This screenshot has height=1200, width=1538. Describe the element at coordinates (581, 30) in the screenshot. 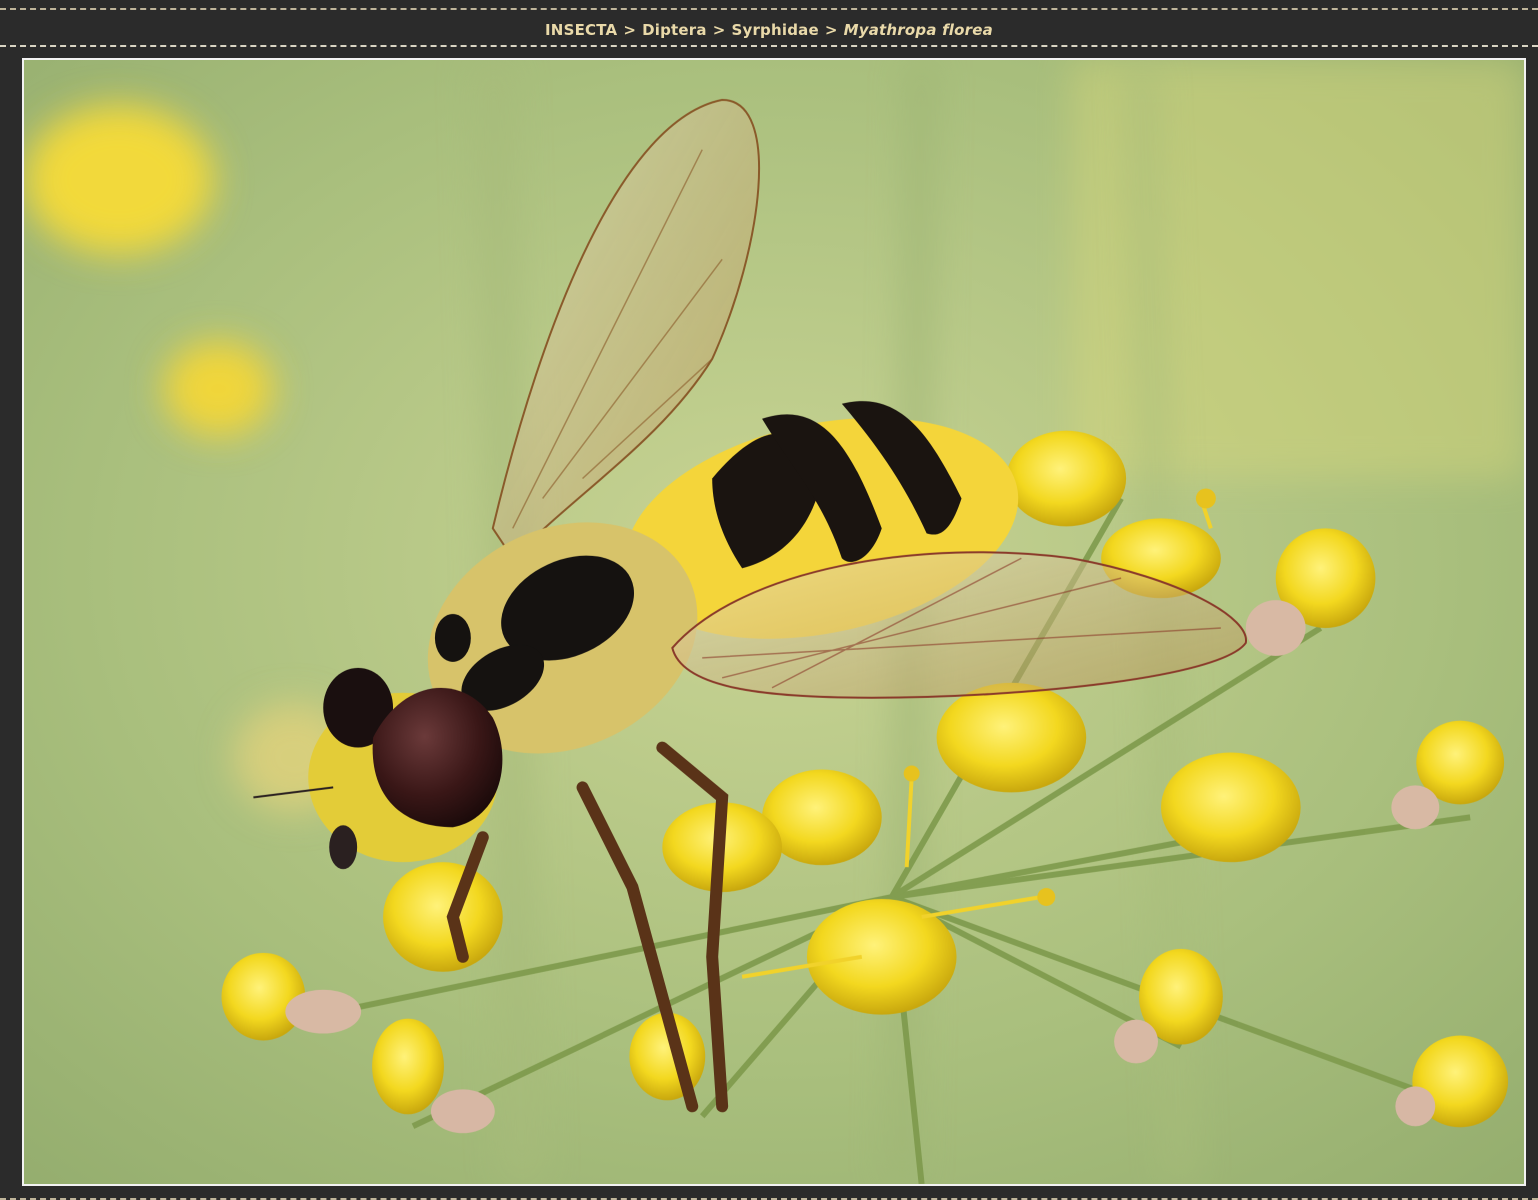

I see `breadcrumb-order: INSECTA` at that location.